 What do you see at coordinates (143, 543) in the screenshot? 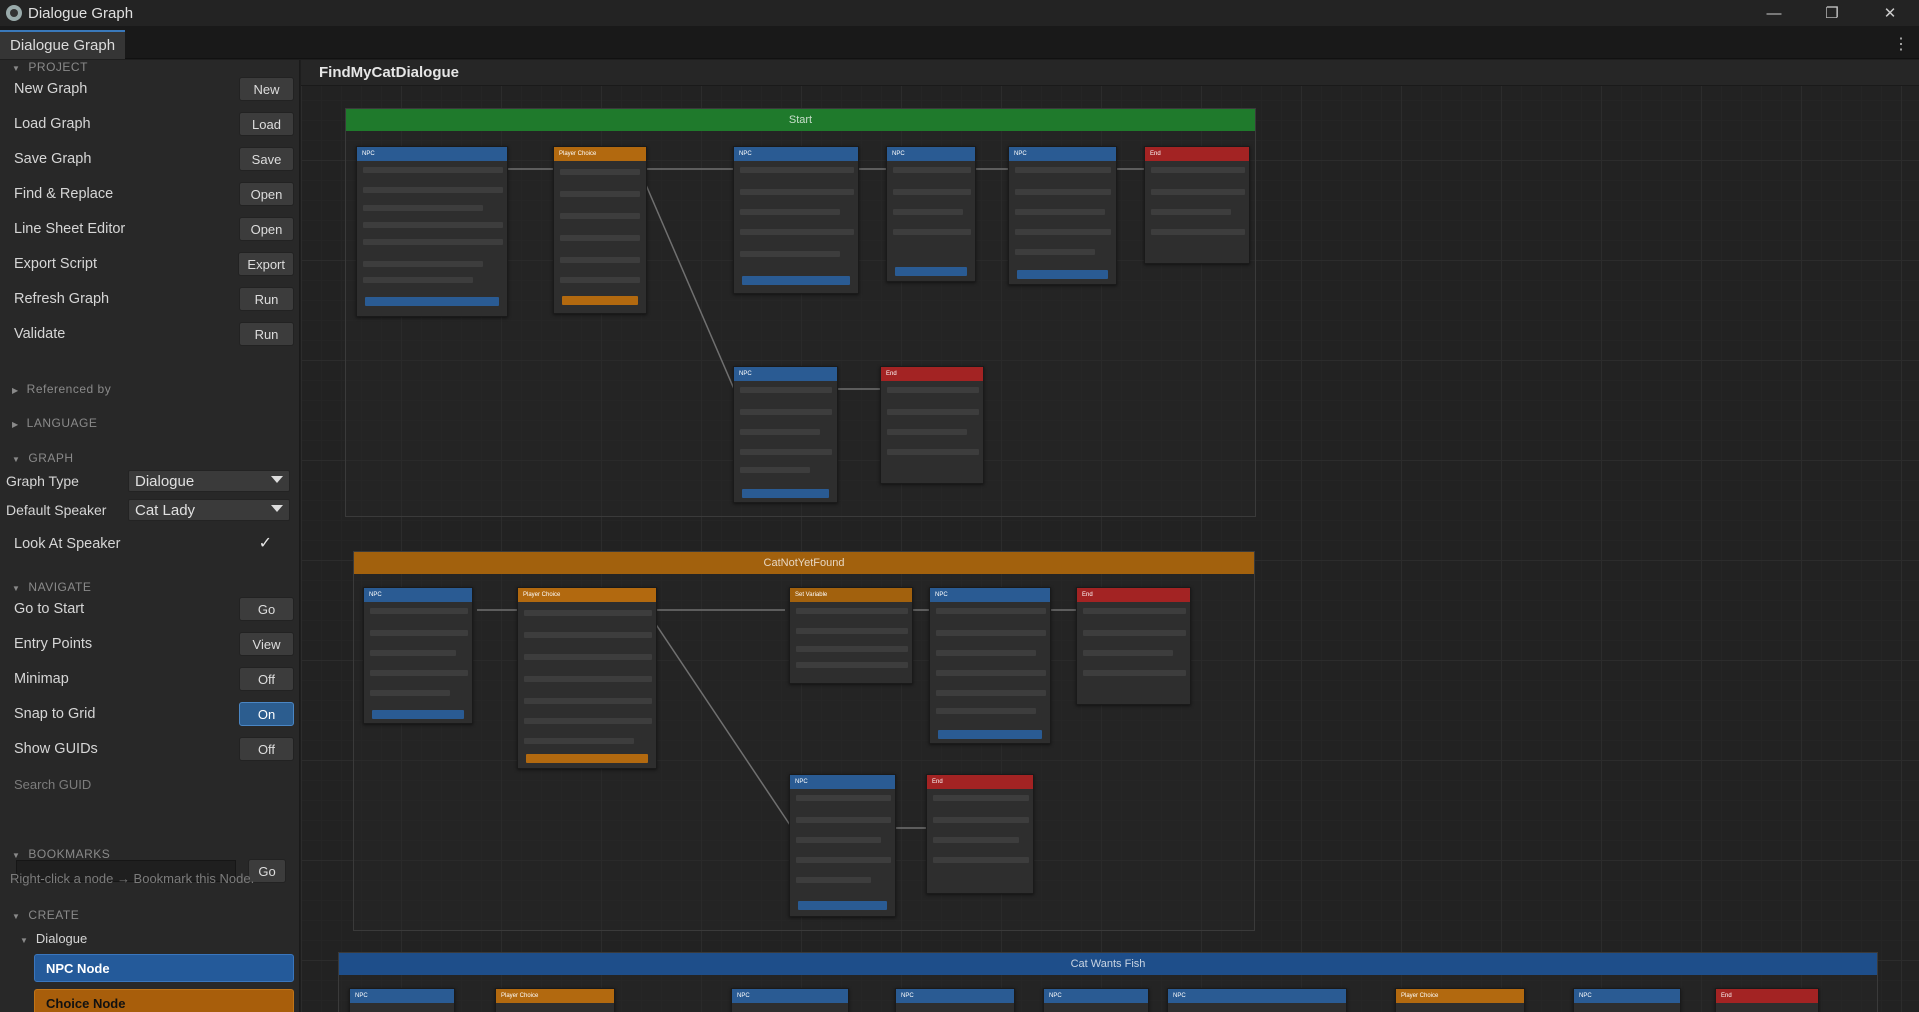
I see `row-look-at-speaker: Look At Speaker ✓` at bounding box center [143, 543].